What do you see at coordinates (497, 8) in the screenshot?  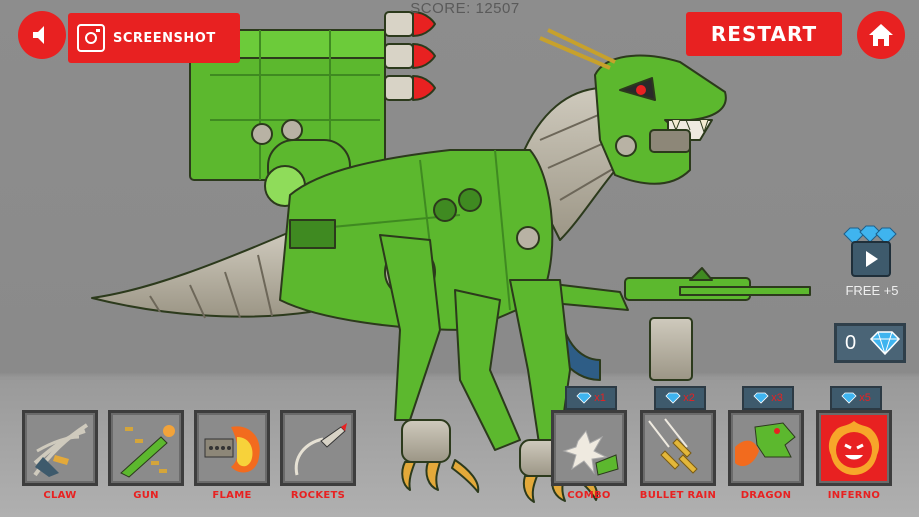 I see `score-value: 12507` at bounding box center [497, 8].